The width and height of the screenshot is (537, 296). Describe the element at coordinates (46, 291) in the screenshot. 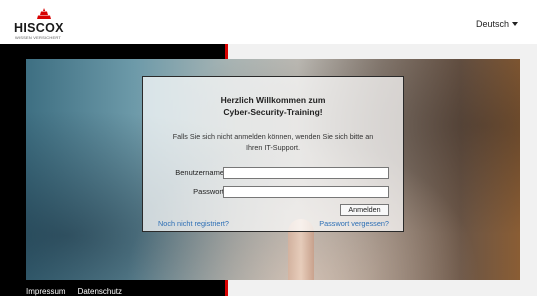

I see `impressum-link: Impressum` at that location.